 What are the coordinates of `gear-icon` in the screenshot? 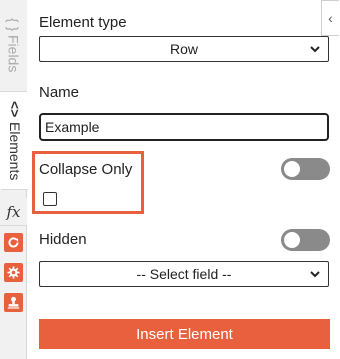 It's located at (13, 272).